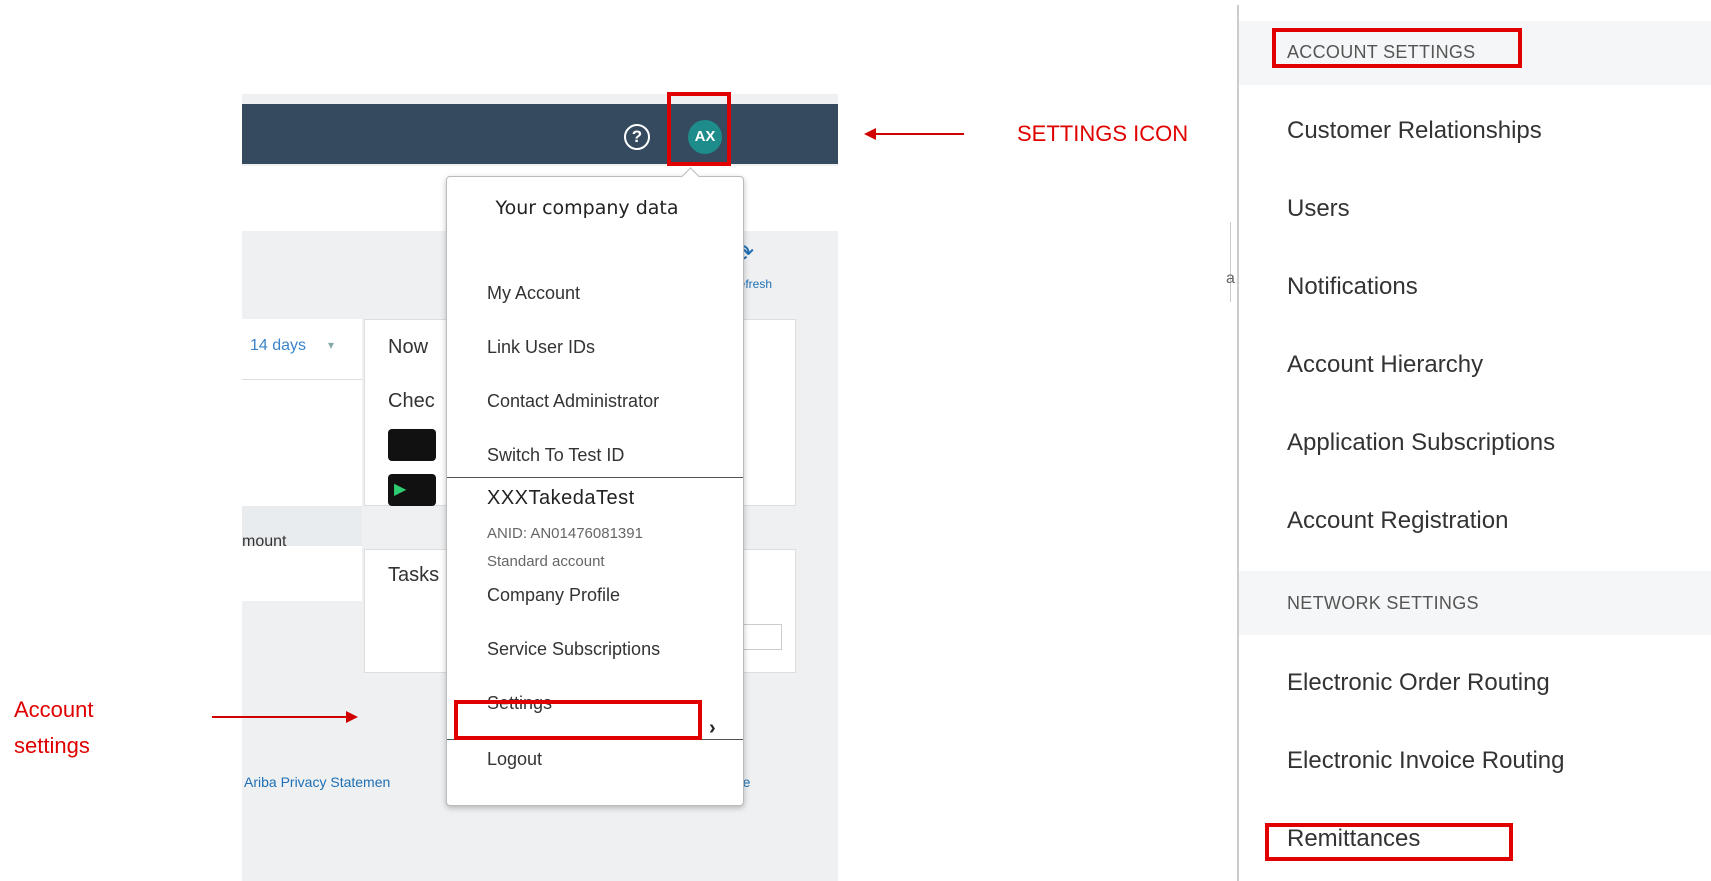 The image size is (1711, 881). I want to click on panel-item-users: Users, so click(1318, 209).